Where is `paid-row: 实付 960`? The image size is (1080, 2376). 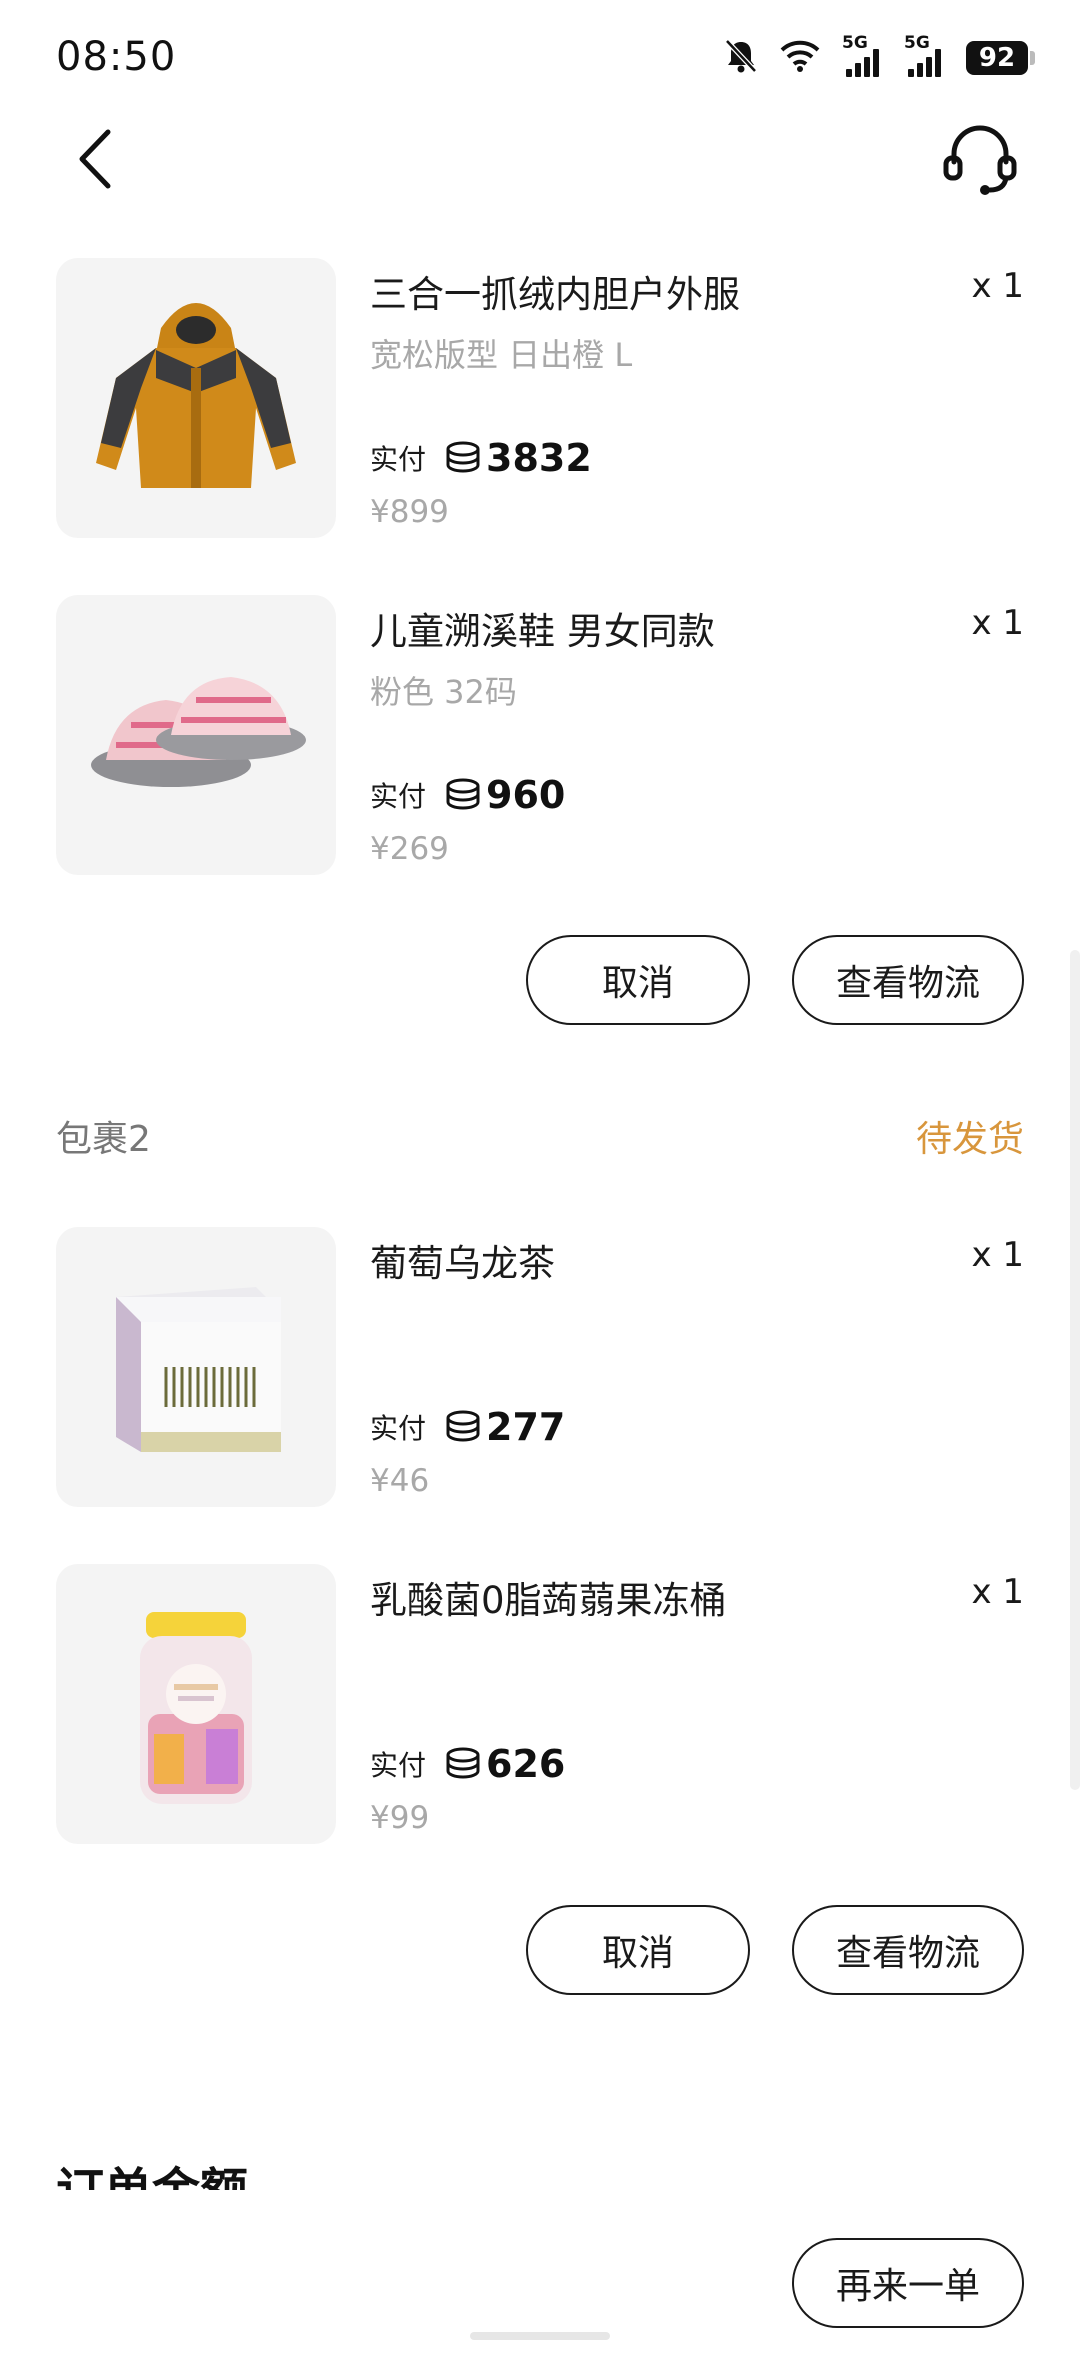 paid-row: 实付 960 is located at coordinates (467, 795).